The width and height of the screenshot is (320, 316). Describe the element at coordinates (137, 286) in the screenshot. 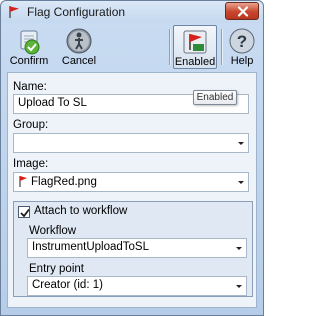

I see `entry-point-dropdown: Creator (id: 1)` at that location.